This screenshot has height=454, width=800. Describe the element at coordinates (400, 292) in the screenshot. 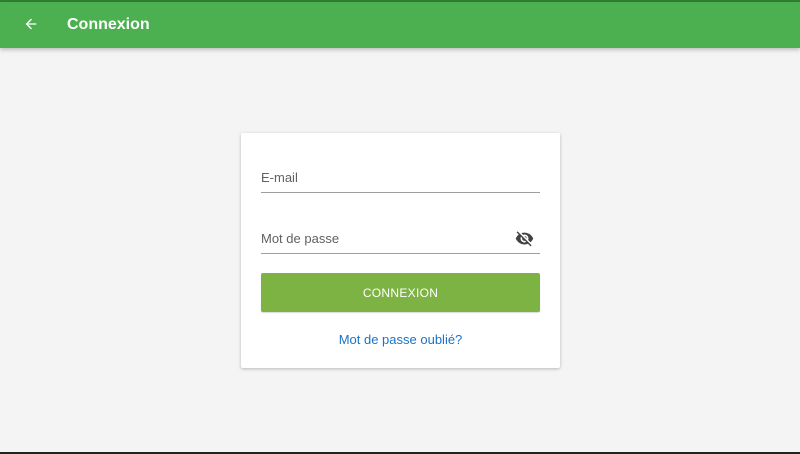

I see `login-button: CONNEXION` at that location.